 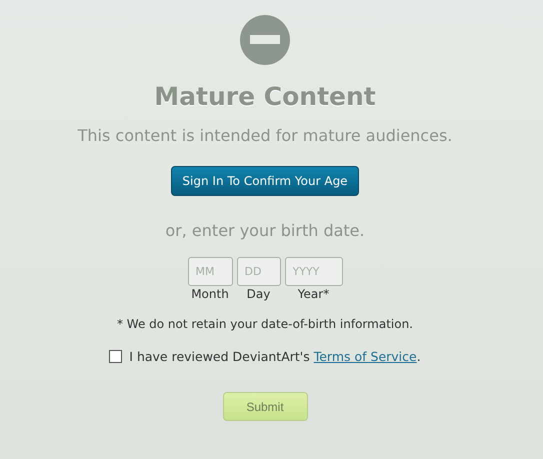 What do you see at coordinates (258, 271) in the screenshot?
I see `date-field: DD` at bounding box center [258, 271].